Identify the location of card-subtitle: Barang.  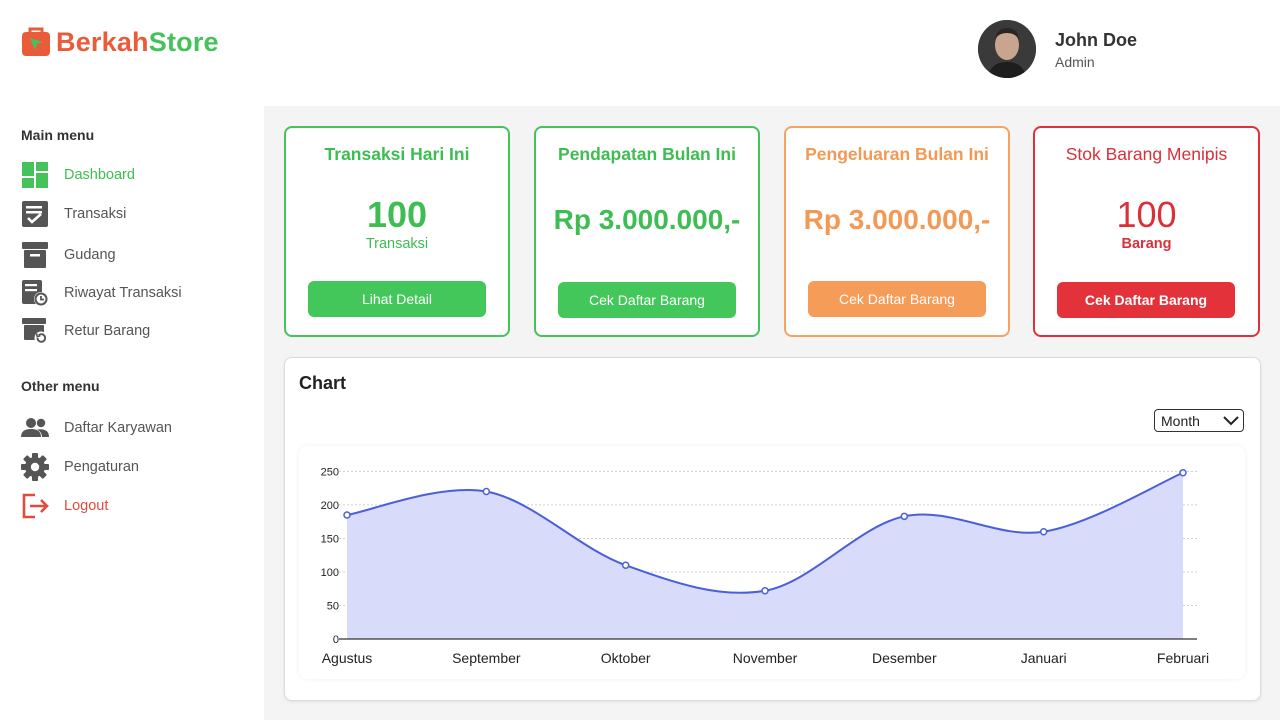
(1146, 244).